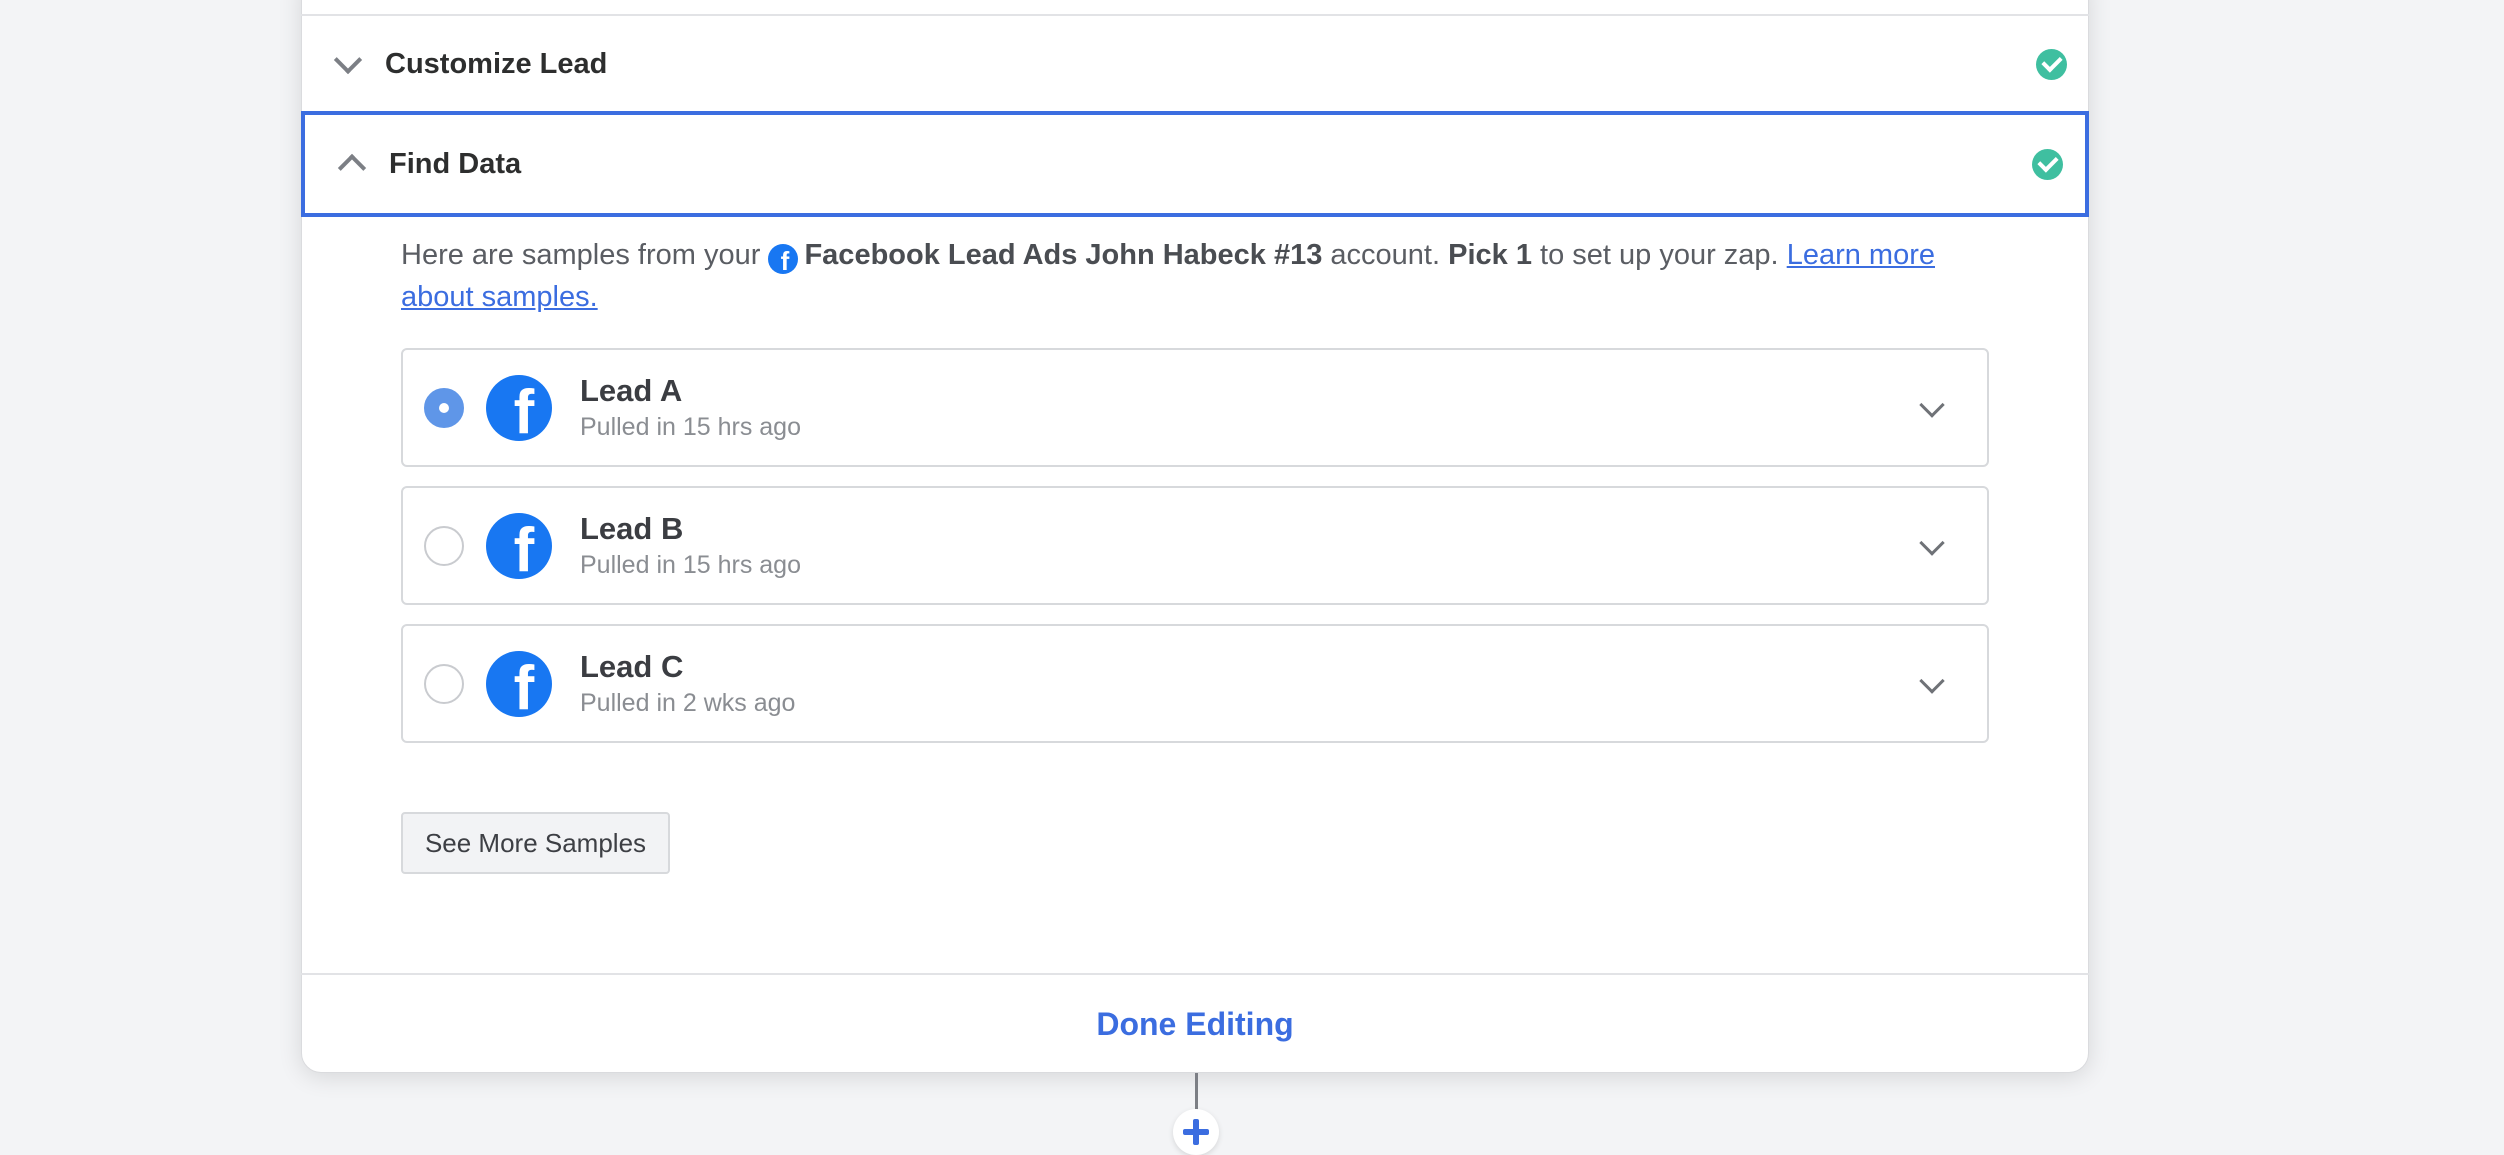  Describe the element at coordinates (1385, 255) in the screenshot. I see `intro-text: account.` at that location.